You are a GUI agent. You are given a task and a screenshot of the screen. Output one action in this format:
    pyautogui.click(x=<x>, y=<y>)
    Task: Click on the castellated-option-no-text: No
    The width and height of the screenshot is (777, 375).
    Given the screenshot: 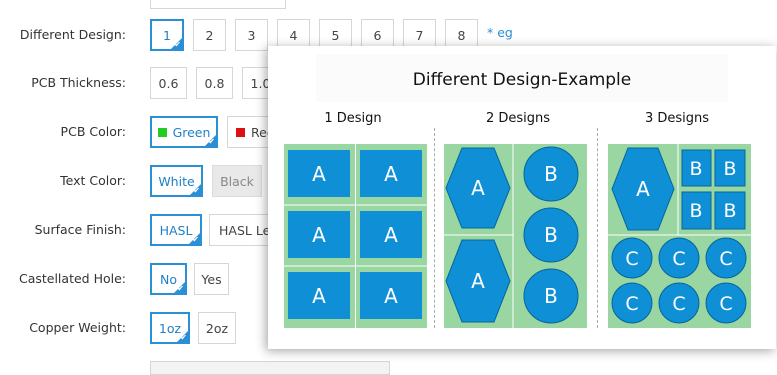 What is the action you would take?
    pyautogui.click(x=168, y=279)
    